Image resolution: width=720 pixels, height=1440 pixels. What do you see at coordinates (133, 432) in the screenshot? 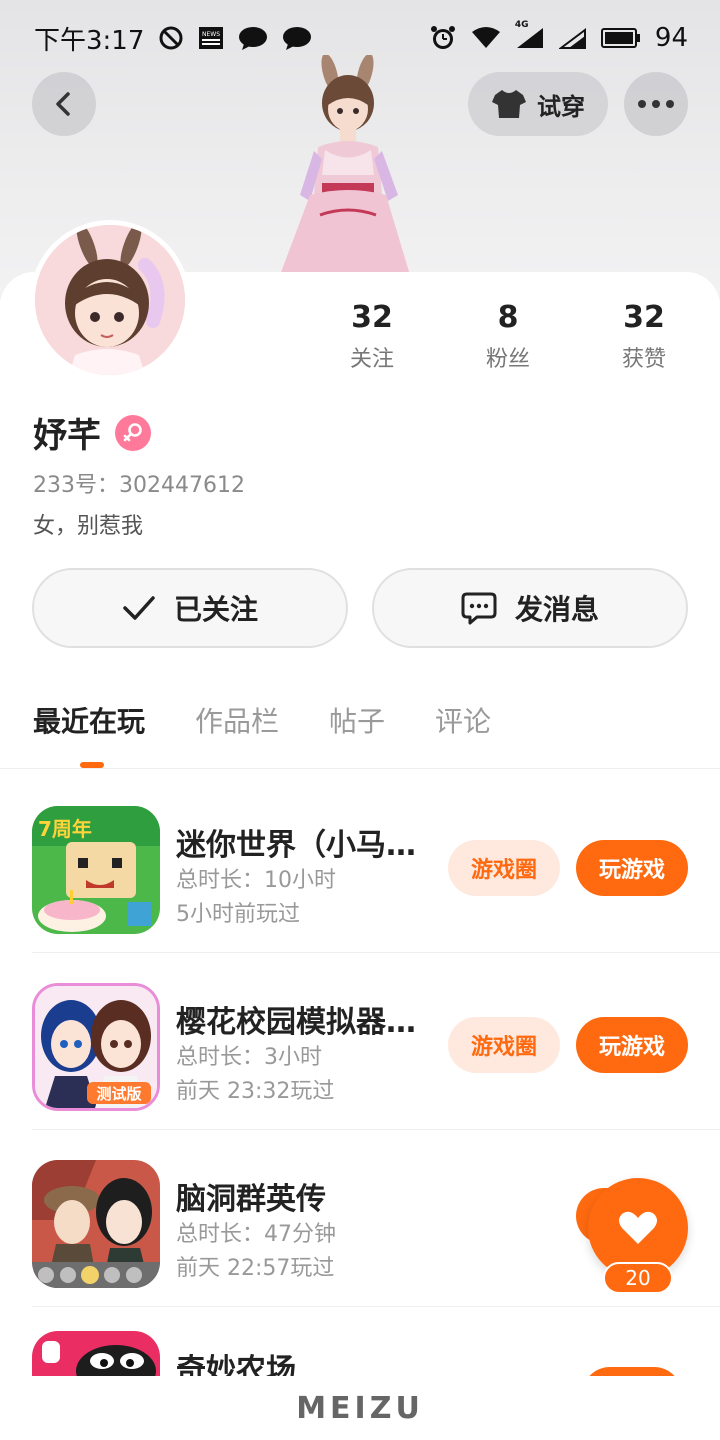
I see `female-gender-icon` at bounding box center [133, 432].